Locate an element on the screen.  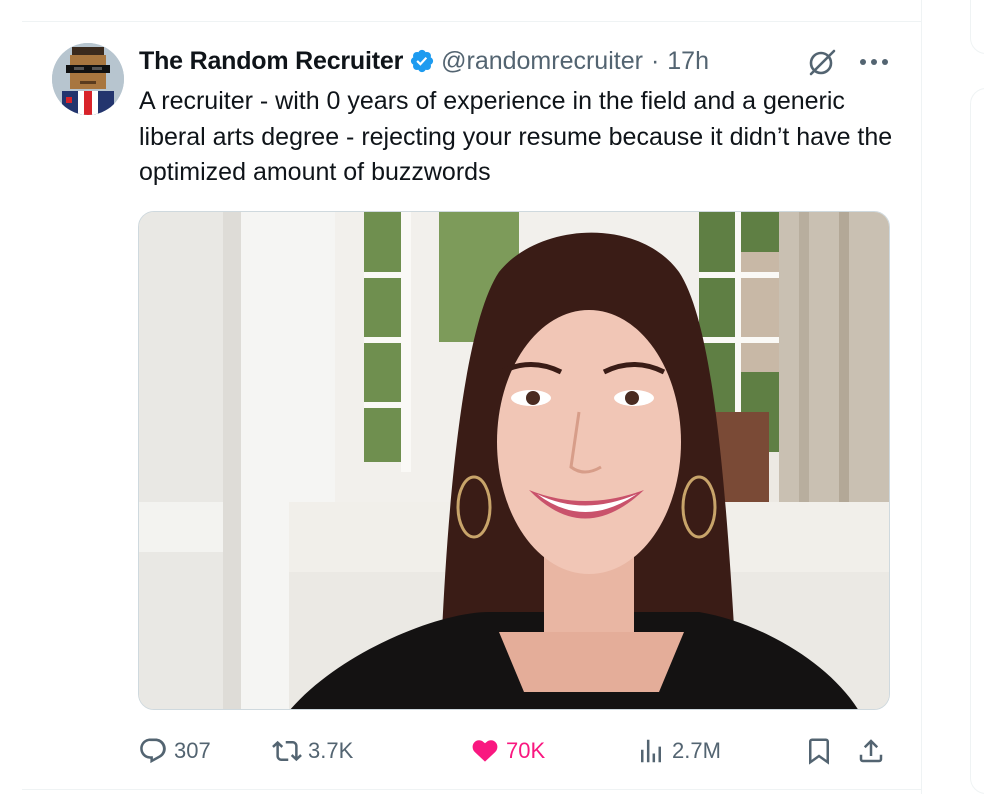
display-name: The Random Recruiter is located at coordinates (271, 61).